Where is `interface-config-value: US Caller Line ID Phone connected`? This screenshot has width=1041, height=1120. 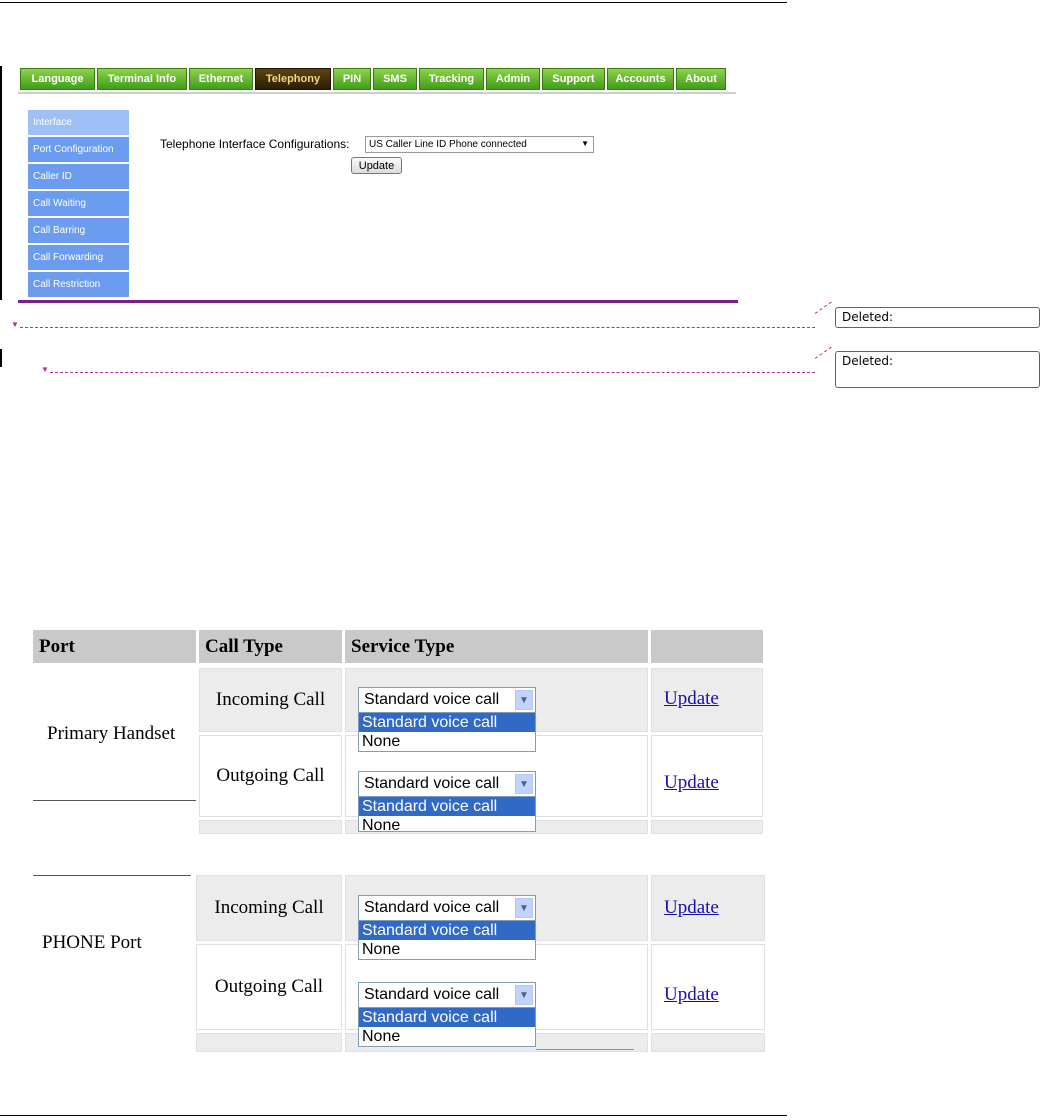
interface-config-value: US Caller Line ID Phone connected is located at coordinates (448, 144).